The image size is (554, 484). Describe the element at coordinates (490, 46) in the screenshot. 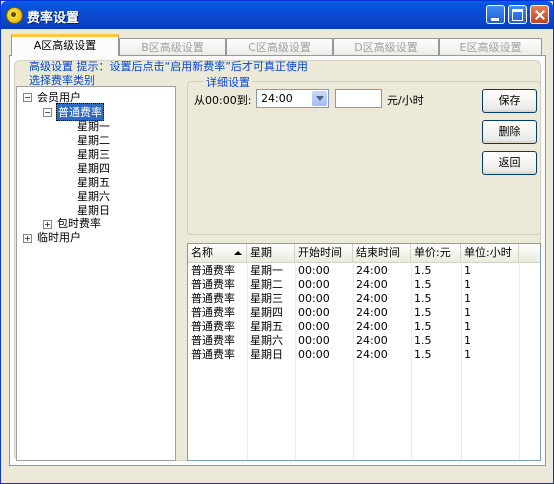

I see `tab-e-advanced: E区高级设置` at that location.